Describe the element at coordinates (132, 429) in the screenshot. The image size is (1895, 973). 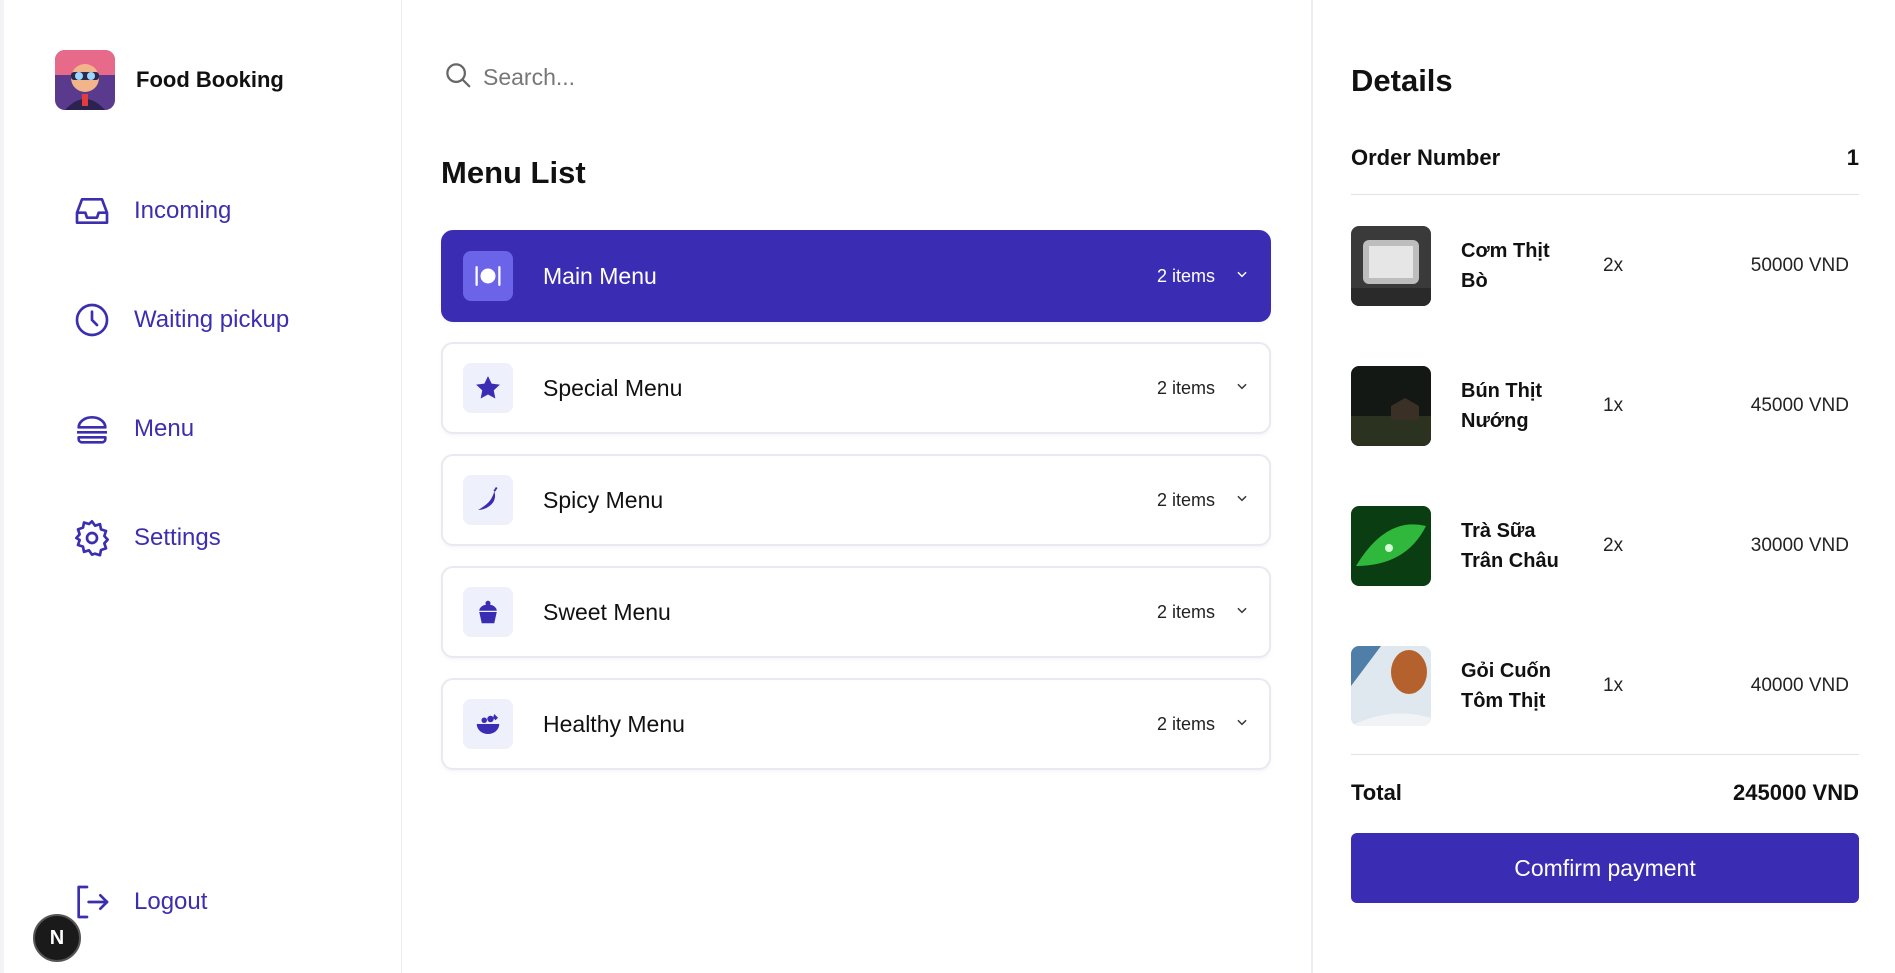
I see `nav-item-menu: Menu` at that location.